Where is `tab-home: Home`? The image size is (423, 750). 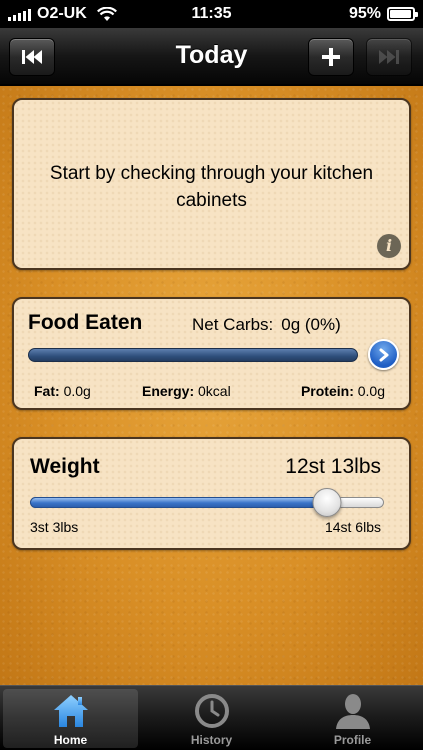 tab-home: Home is located at coordinates (70, 718).